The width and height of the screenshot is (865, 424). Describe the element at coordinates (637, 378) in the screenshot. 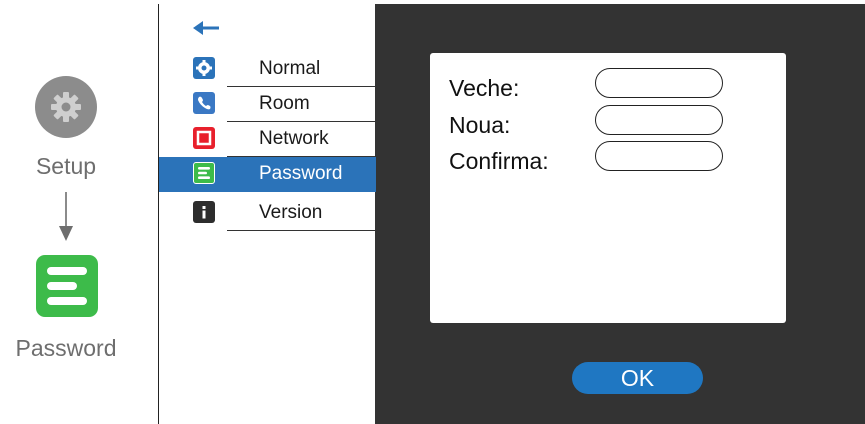

I see `ok-button: OK` at that location.